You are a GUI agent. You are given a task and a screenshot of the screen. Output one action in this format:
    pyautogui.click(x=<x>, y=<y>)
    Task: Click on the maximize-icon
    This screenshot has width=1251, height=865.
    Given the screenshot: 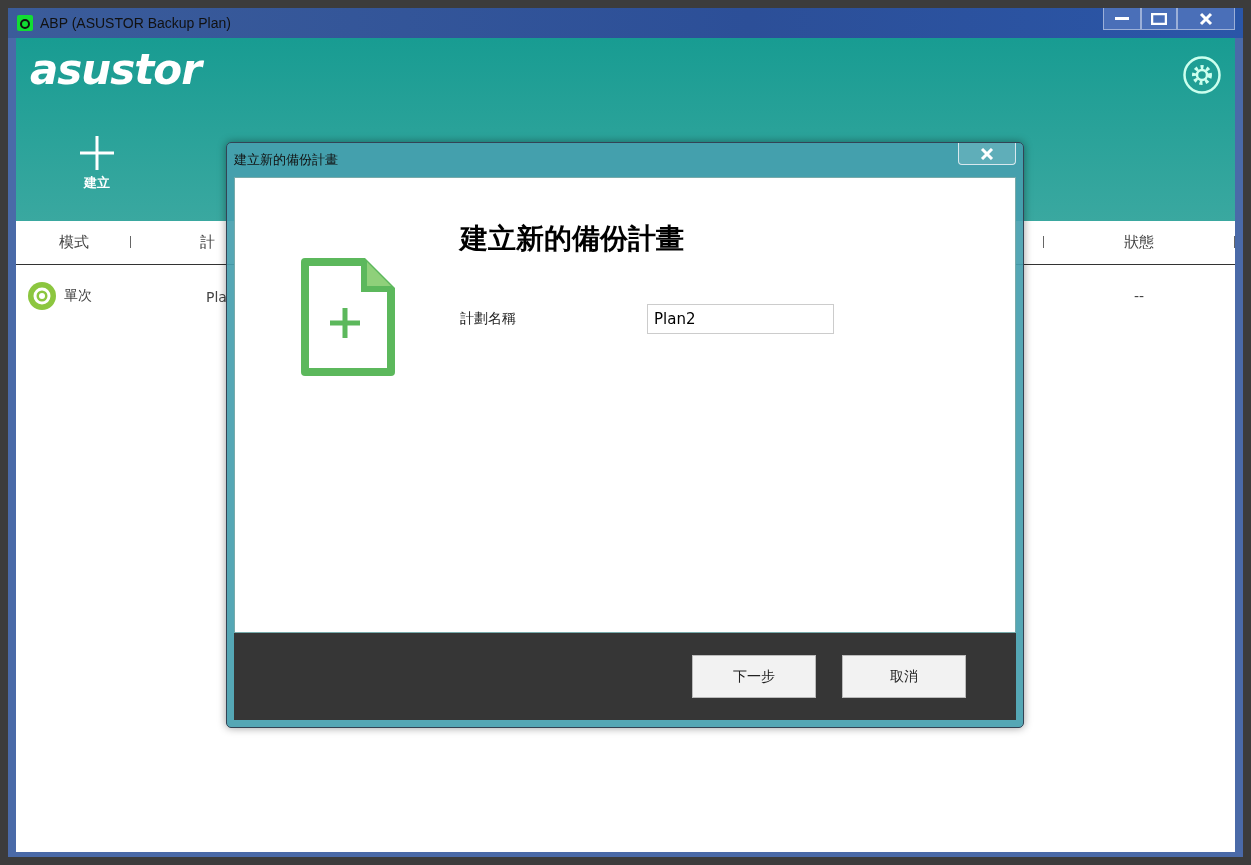 What is the action you would take?
    pyautogui.click(x=1159, y=18)
    